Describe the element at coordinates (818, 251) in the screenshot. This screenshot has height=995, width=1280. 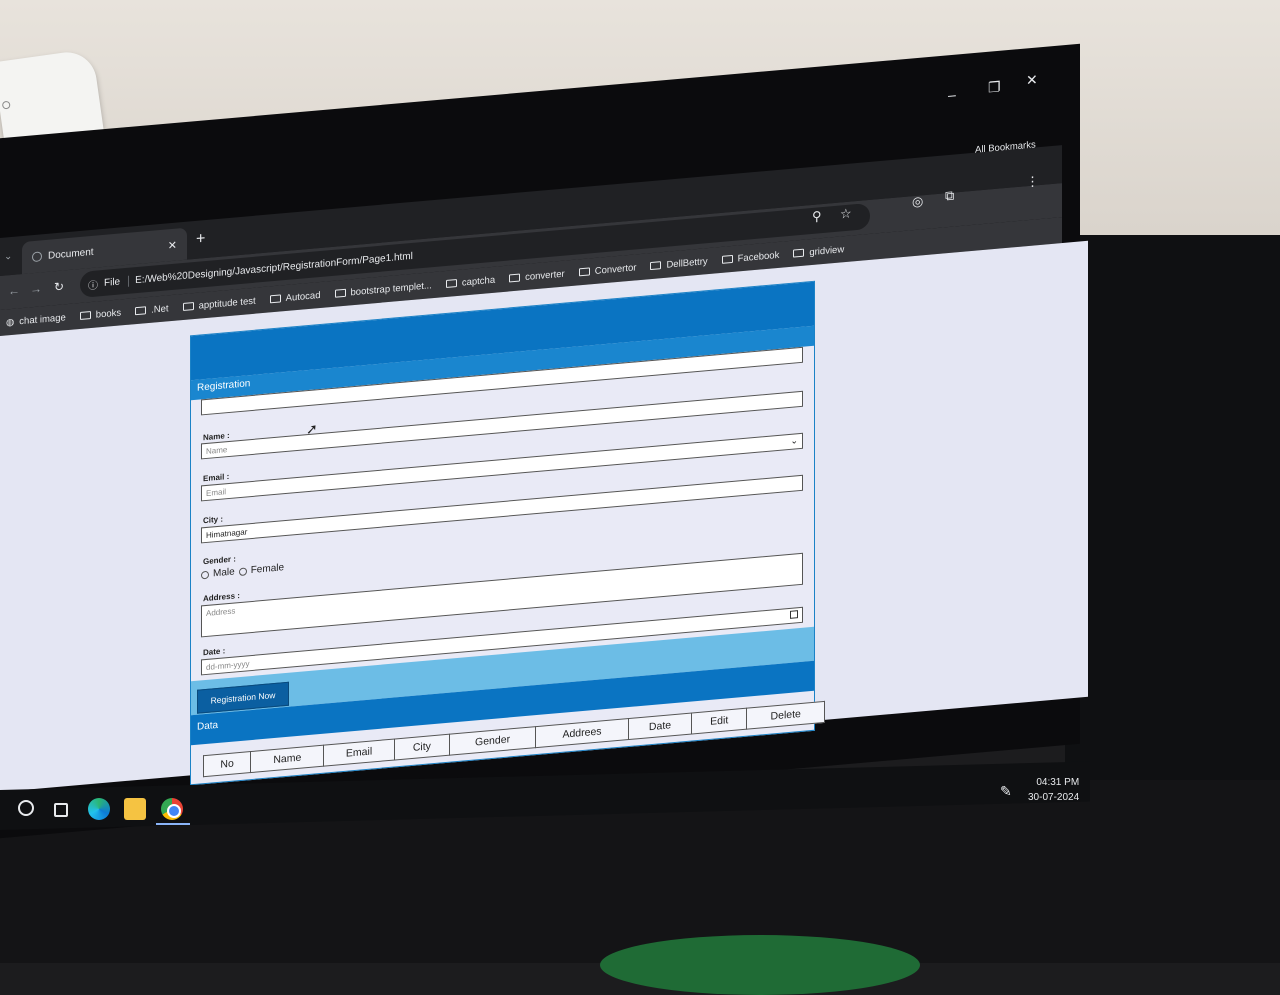
I see `bookmark-item: gridview` at that location.